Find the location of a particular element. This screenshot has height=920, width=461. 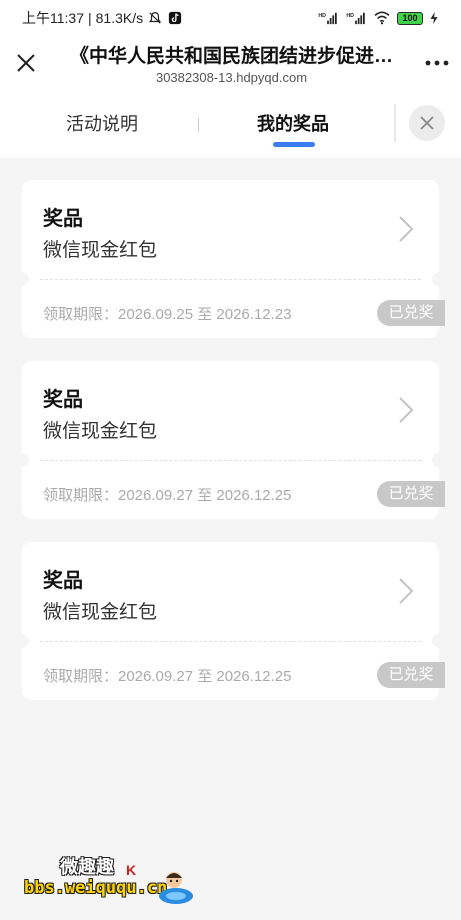

tab-bar: 活动说明 我的奖品 is located at coordinates (230, 124).